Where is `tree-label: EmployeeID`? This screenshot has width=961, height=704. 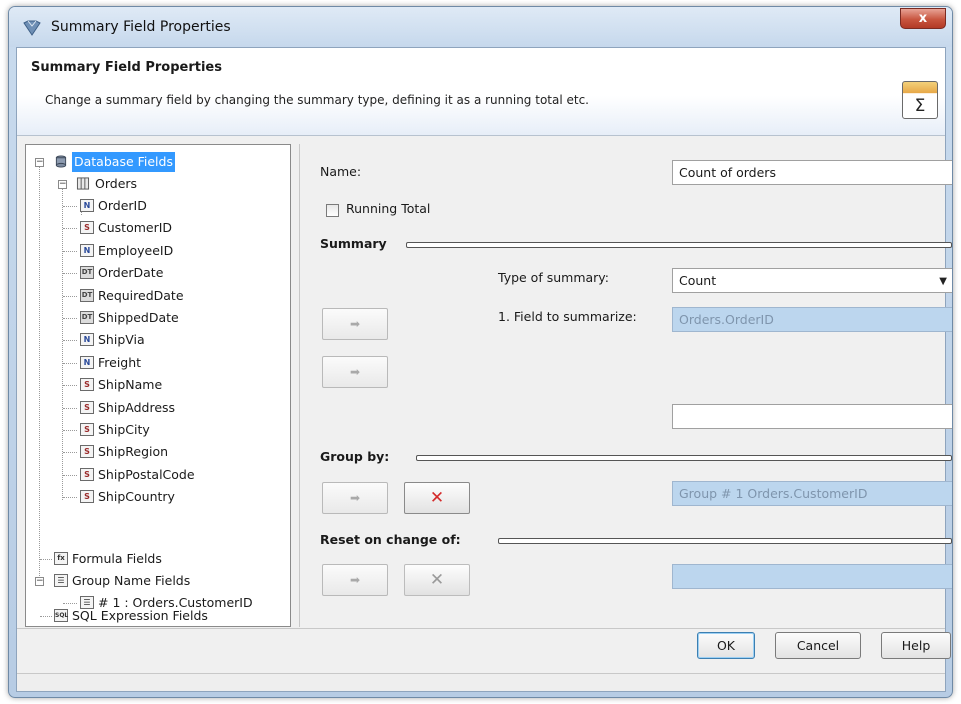
tree-label: EmployeeID is located at coordinates (136, 250).